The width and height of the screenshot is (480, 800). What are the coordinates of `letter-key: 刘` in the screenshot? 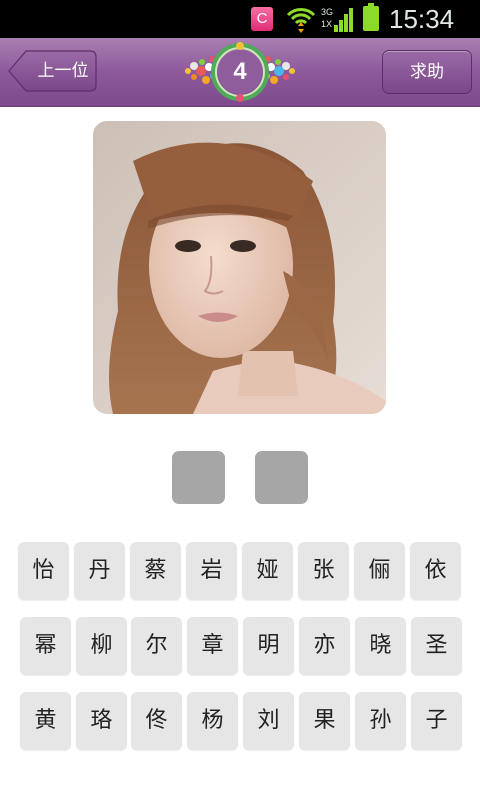 It's located at (268, 721).